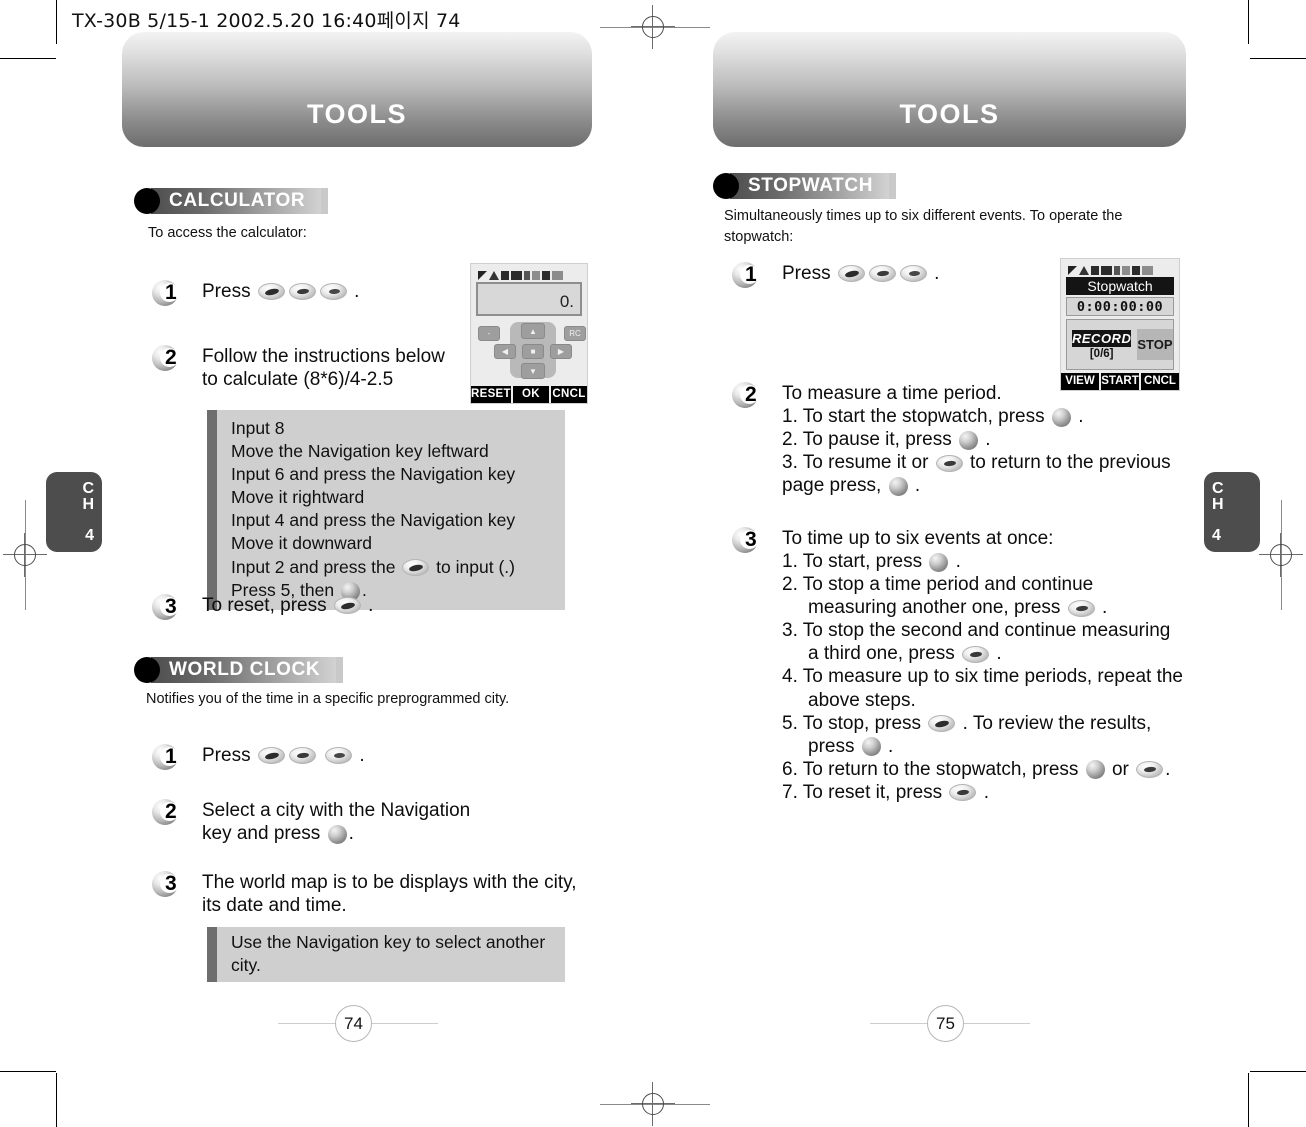 Image resolution: width=1306 pixels, height=1127 pixels. What do you see at coordinates (832, 486) in the screenshot?
I see `step-text: page press,` at bounding box center [832, 486].